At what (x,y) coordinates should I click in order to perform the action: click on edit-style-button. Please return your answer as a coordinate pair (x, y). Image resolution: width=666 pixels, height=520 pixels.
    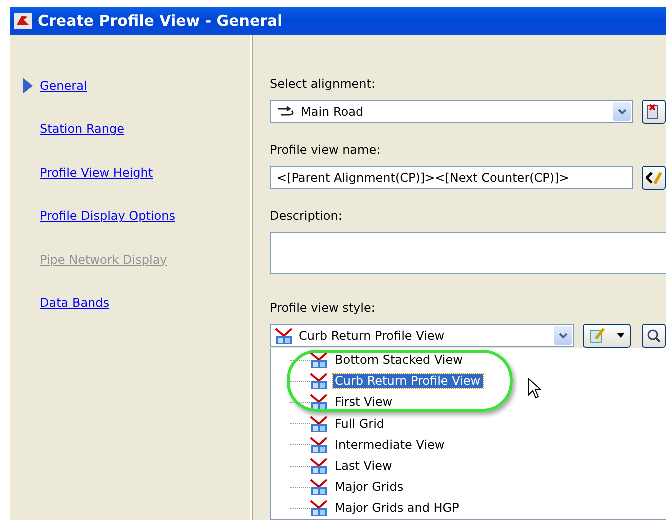
    Looking at the image, I should click on (607, 336).